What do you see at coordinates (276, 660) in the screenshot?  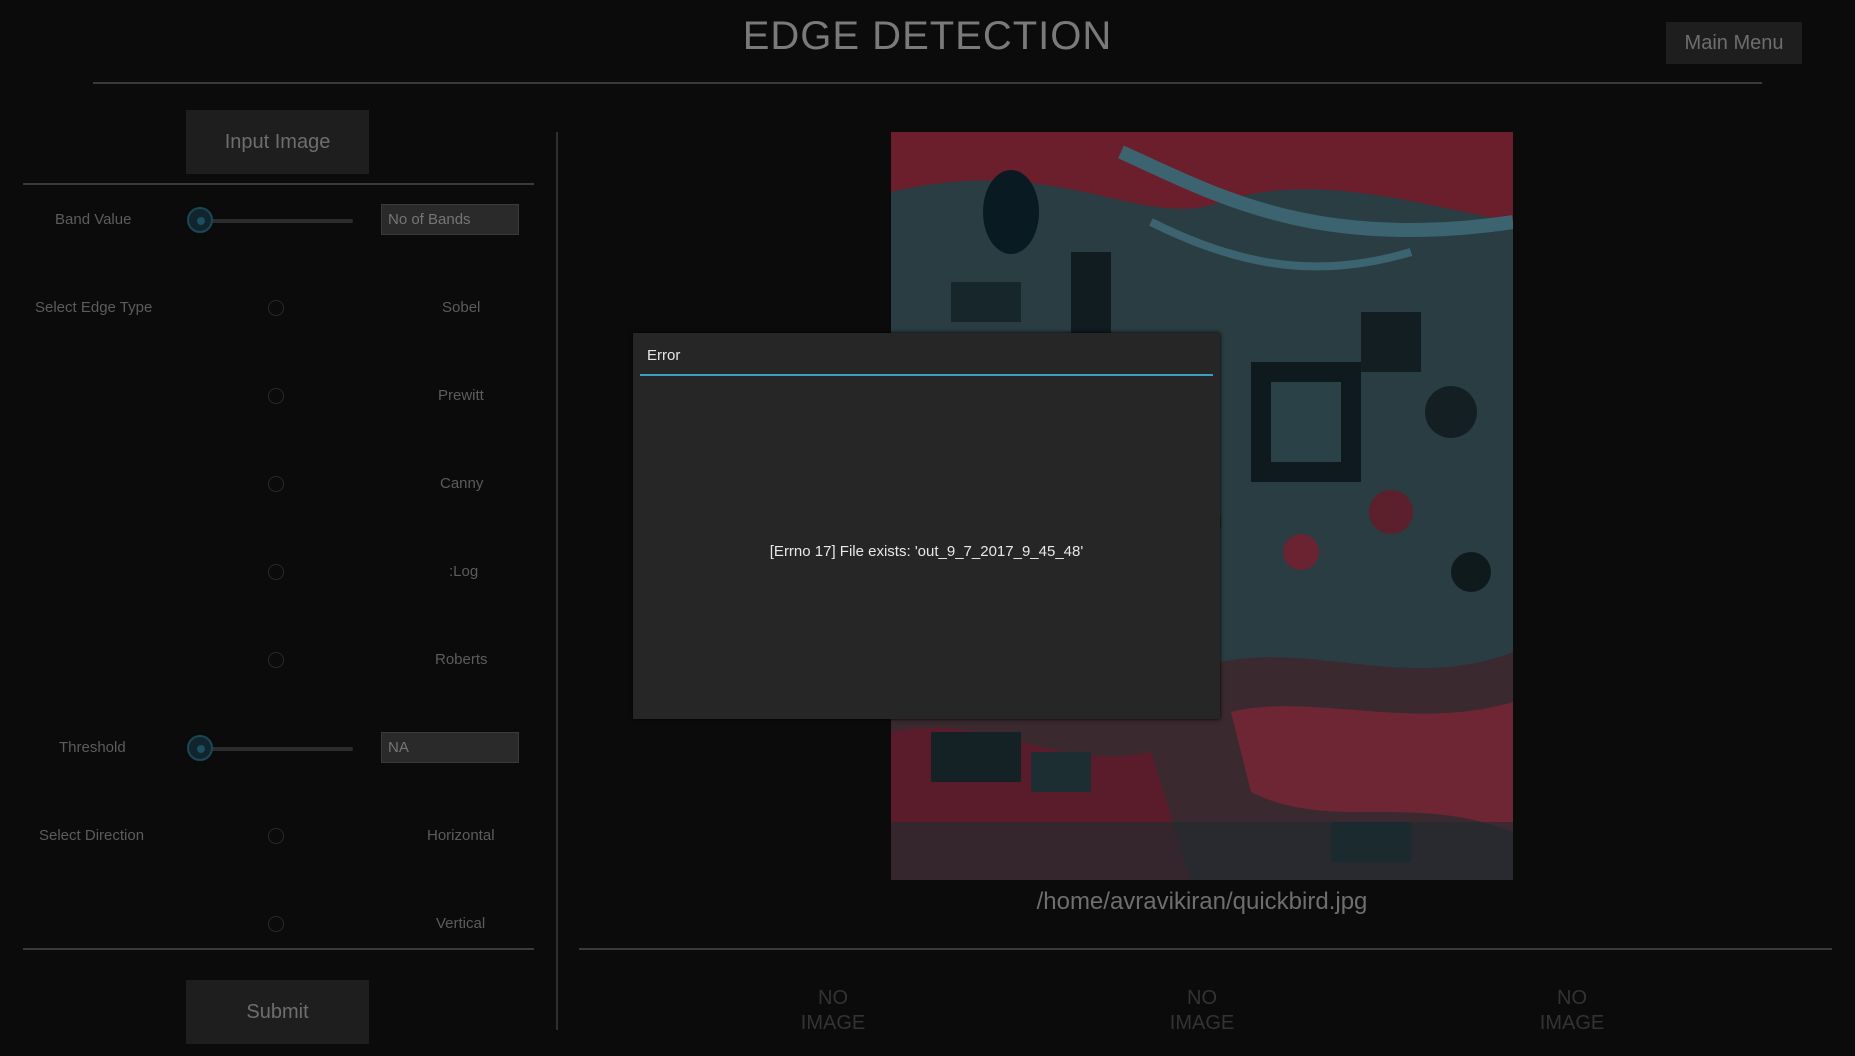 I see `radio-roberts` at bounding box center [276, 660].